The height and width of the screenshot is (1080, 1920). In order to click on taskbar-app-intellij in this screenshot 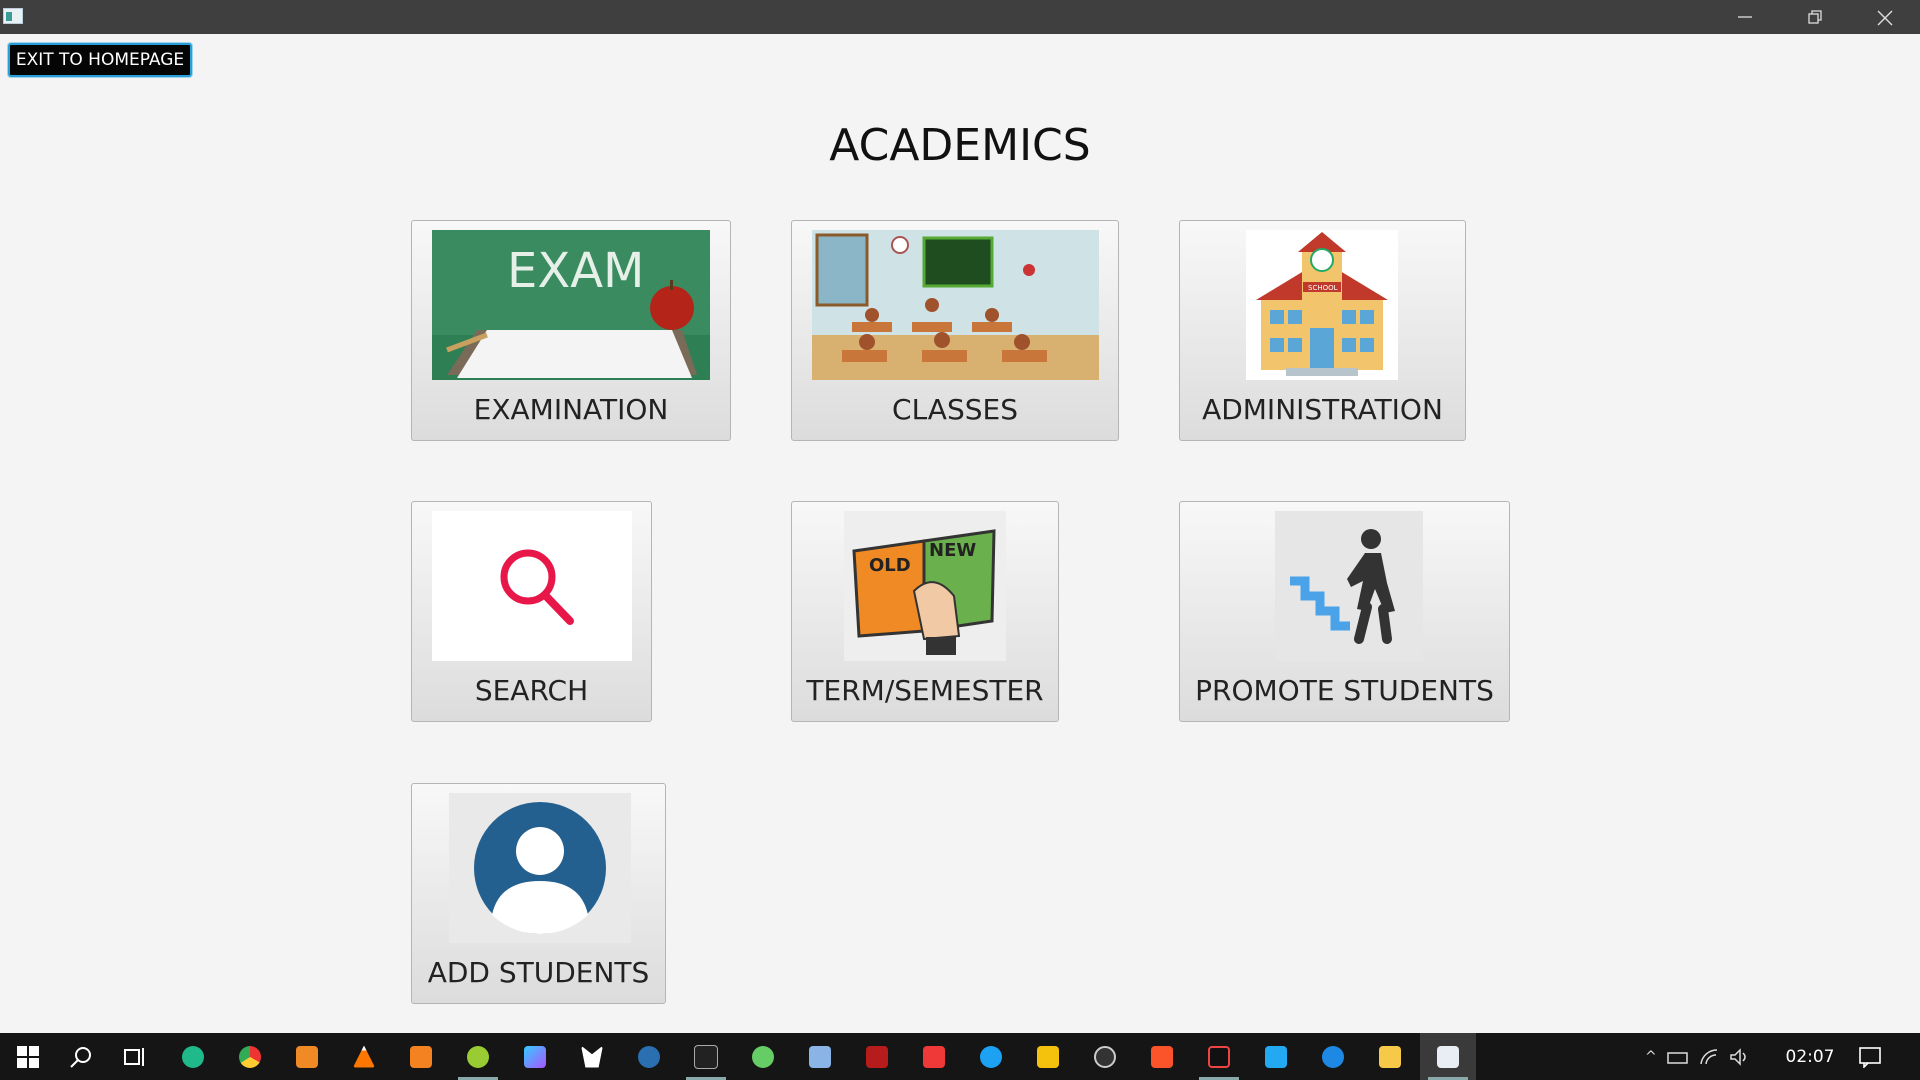, I will do `click(1219, 1056)`.